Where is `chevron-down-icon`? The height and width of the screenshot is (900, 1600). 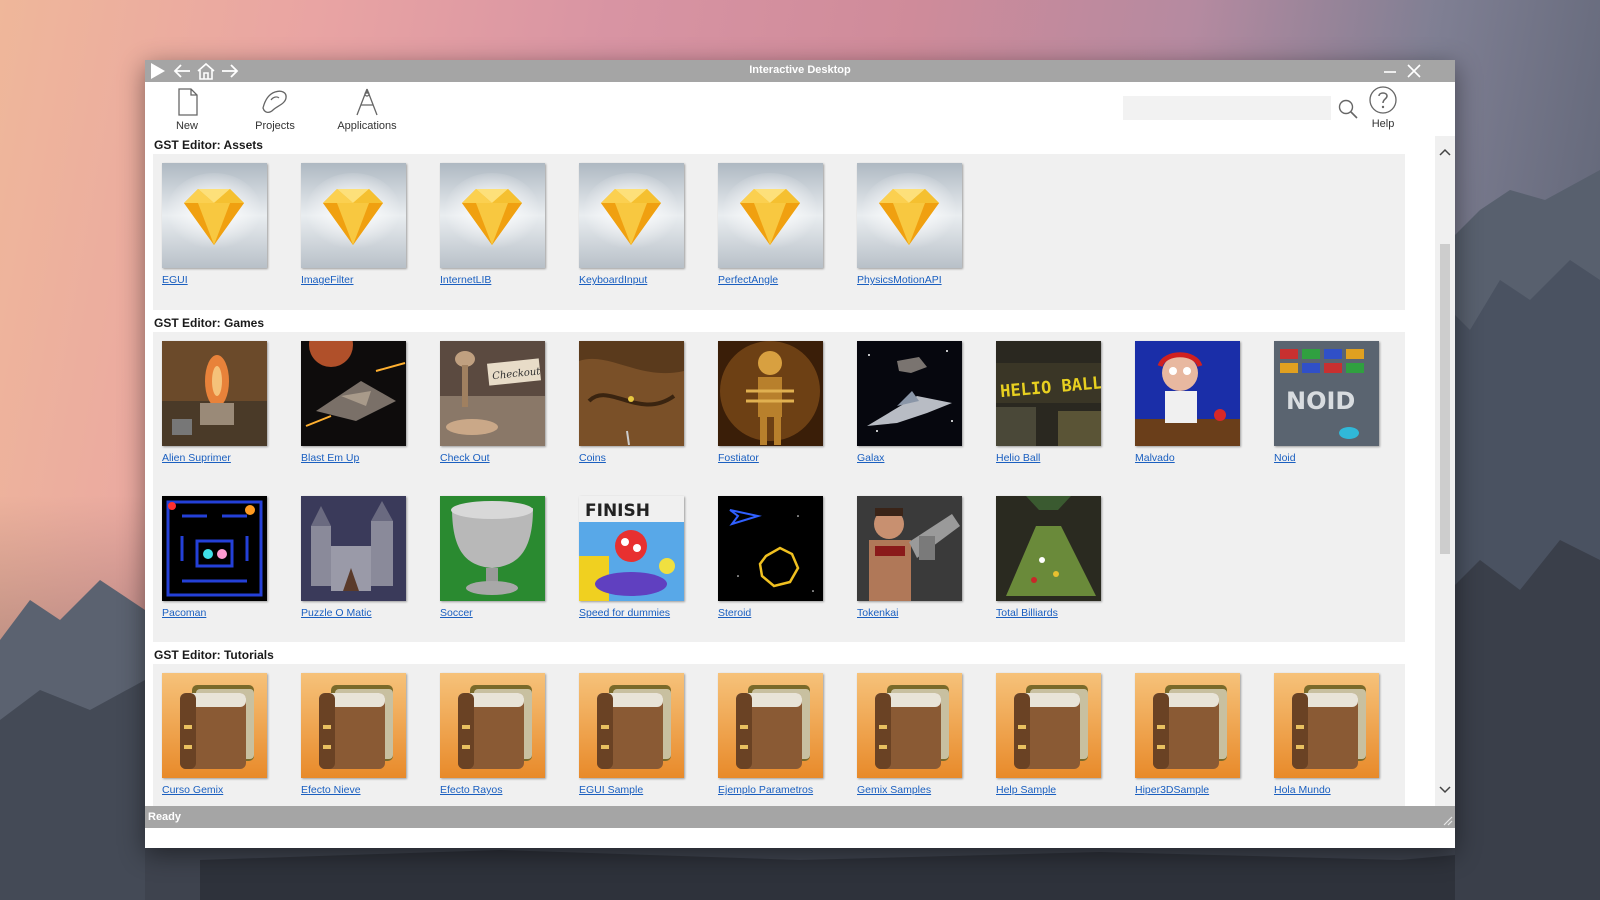
chevron-down-icon is located at coordinates (1445, 790).